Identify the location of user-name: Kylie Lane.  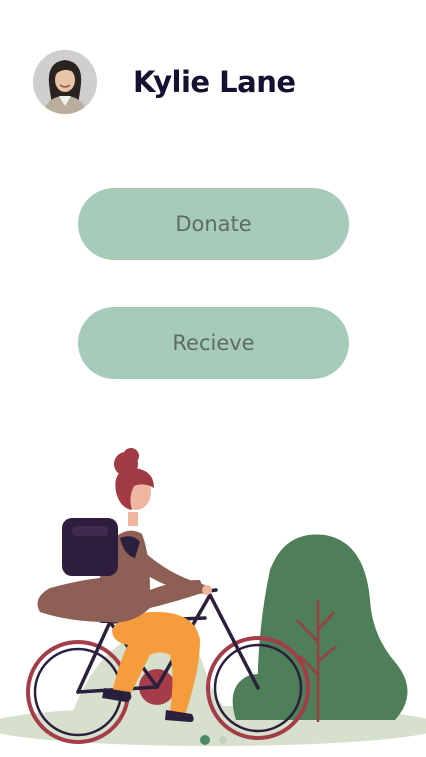
(214, 82).